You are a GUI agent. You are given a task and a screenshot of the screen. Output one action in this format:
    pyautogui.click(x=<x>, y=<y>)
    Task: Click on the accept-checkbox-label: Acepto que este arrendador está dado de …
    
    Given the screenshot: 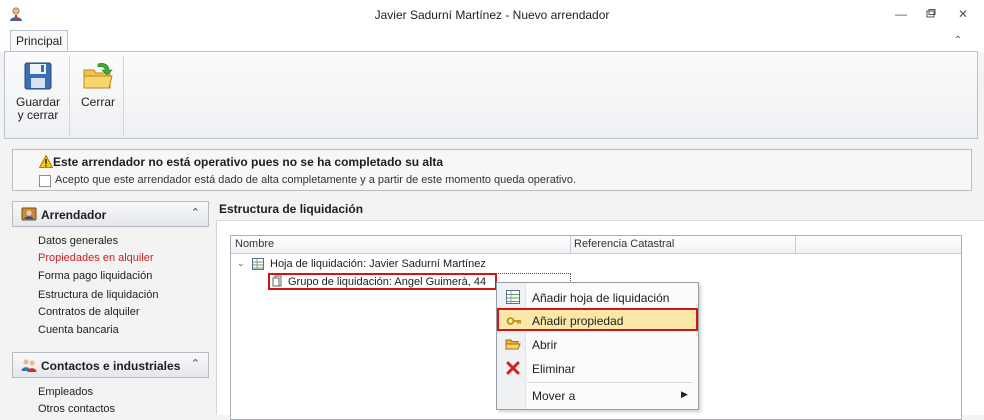 What is the action you would take?
    pyautogui.click(x=315, y=180)
    